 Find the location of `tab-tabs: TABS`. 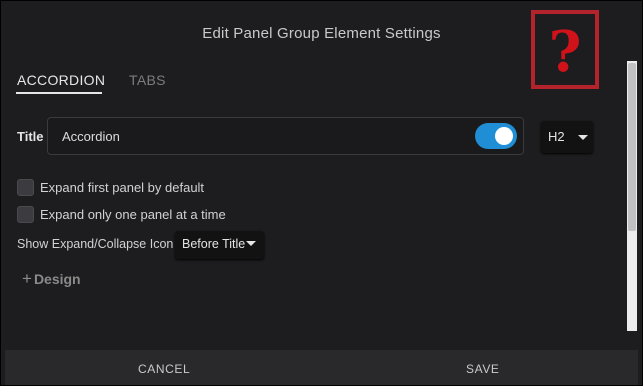

tab-tabs: TABS is located at coordinates (147, 80).